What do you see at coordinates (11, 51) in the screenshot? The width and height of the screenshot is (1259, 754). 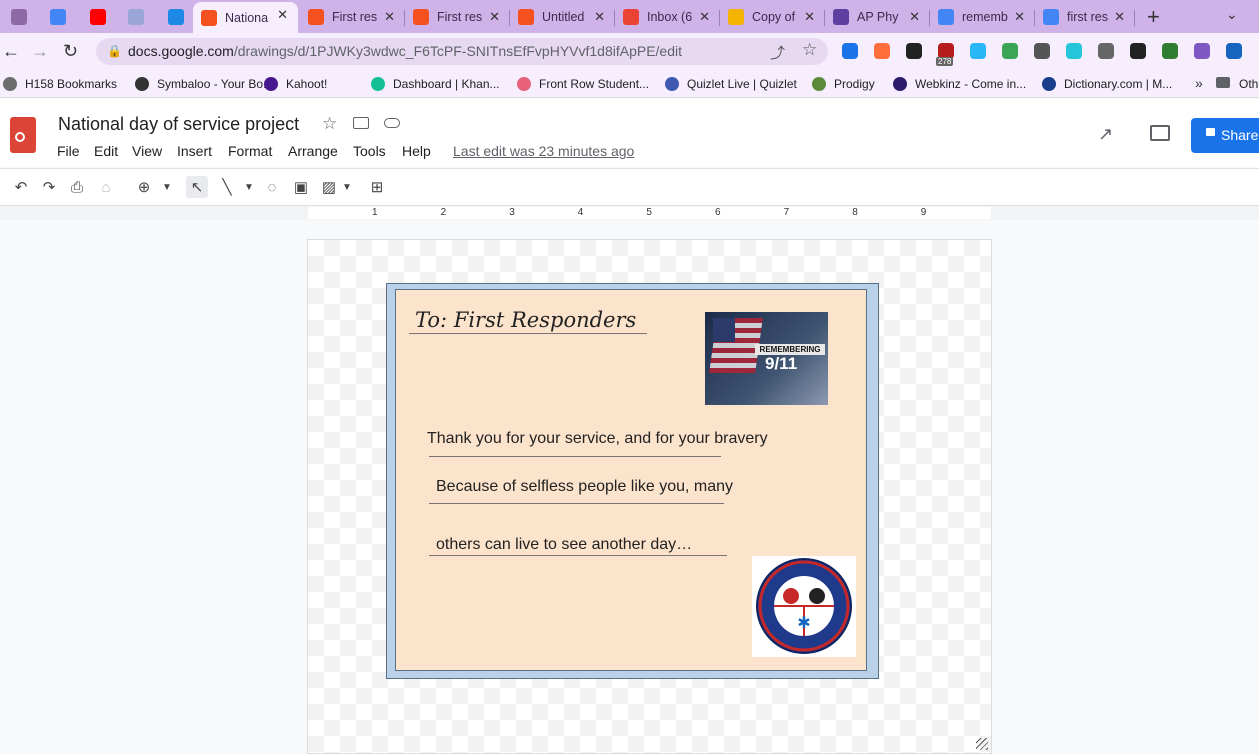 I see `back-icon: ←` at bounding box center [11, 51].